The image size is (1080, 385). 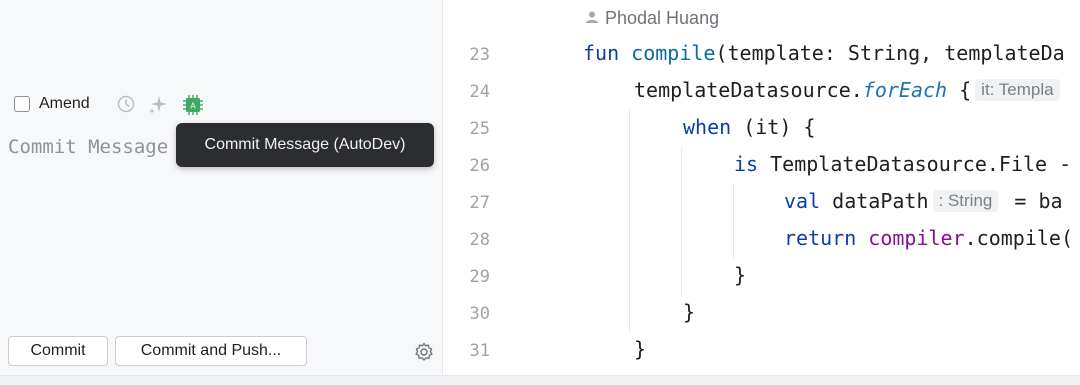 What do you see at coordinates (749, 127) in the screenshot?
I see `code-text: when (it) {` at bounding box center [749, 127].